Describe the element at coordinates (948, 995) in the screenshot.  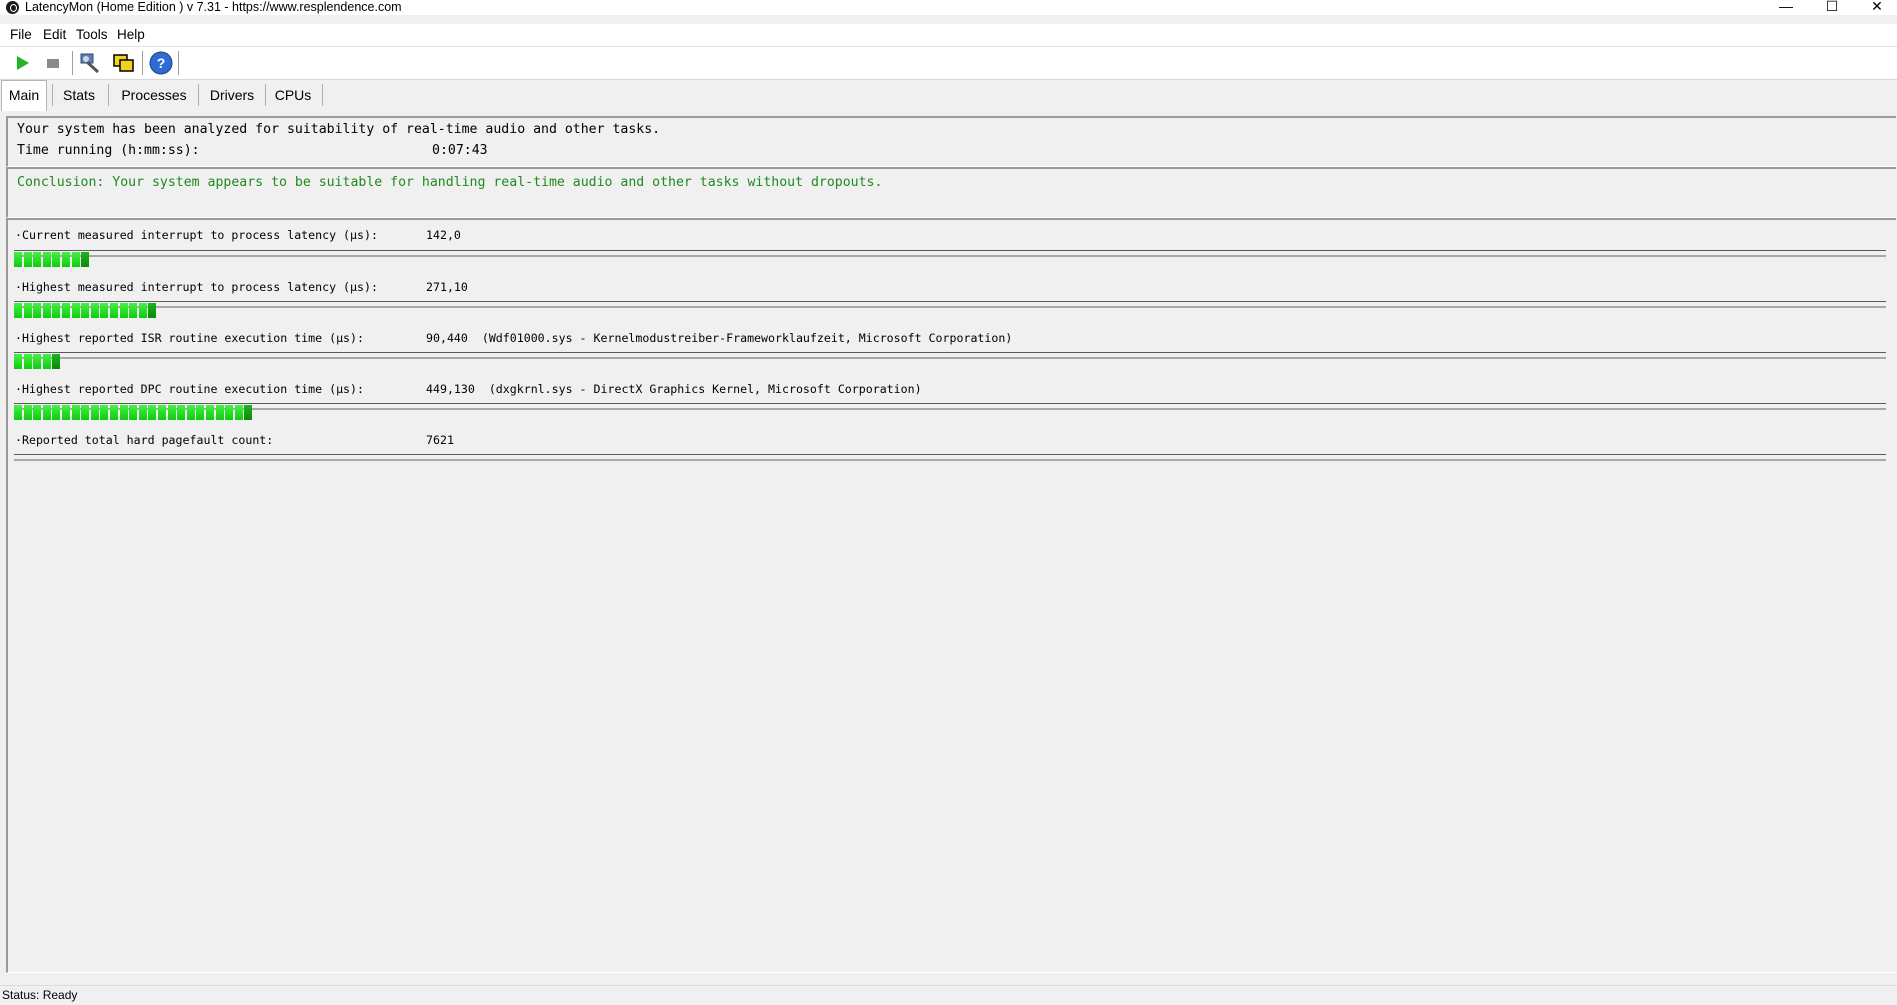
I see `status-bar: Status: Ready` at that location.